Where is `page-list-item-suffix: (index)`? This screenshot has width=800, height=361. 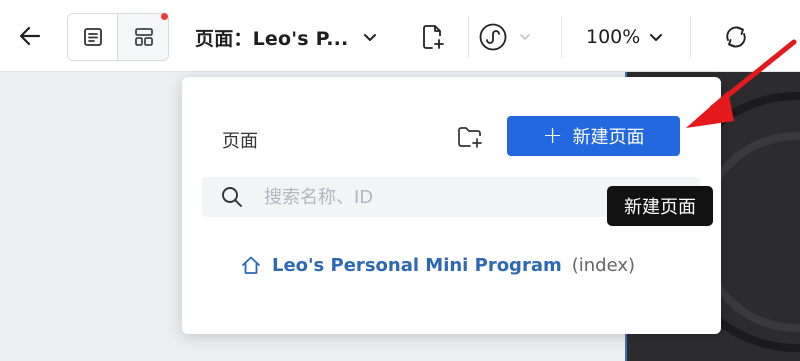
page-list-item-suffix: (index) is located at coordinates (603, 265).